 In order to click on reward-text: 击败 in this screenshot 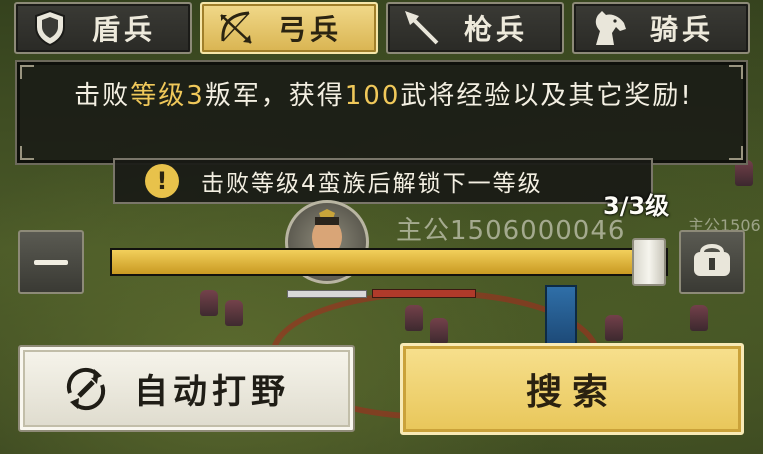, I will do `click(102, 96)`.